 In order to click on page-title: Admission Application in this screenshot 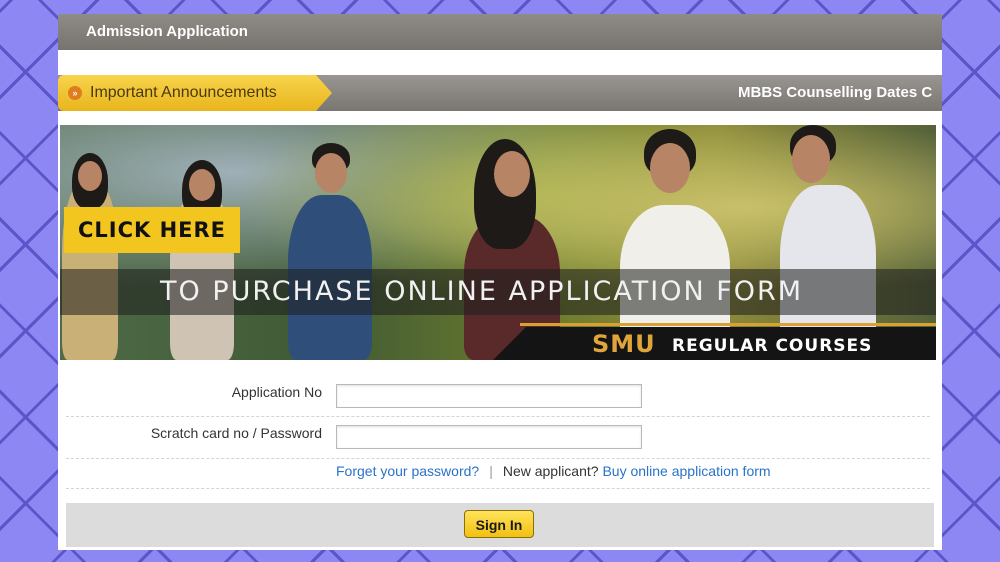, I will do `click(500, 32)`.